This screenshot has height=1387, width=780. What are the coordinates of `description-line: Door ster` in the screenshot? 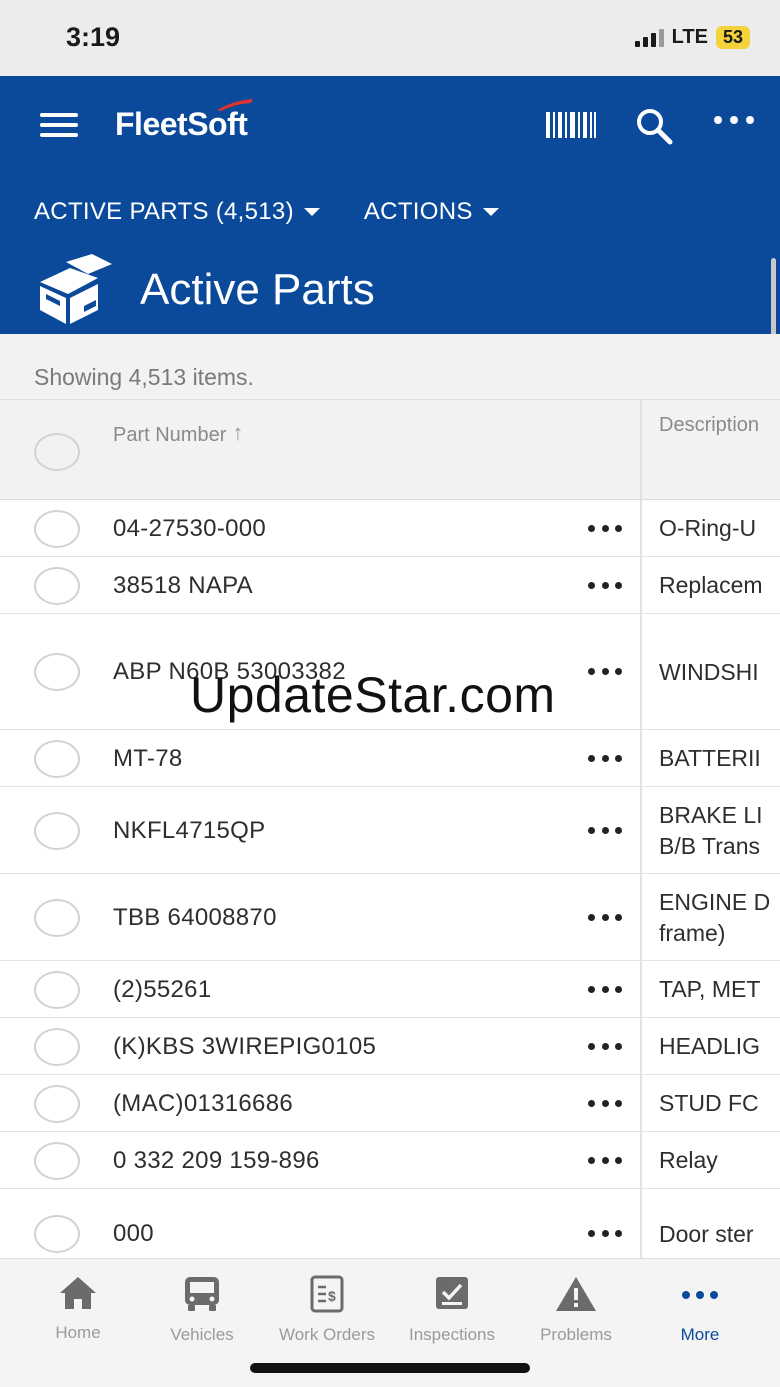 It's located at (706, 1233).